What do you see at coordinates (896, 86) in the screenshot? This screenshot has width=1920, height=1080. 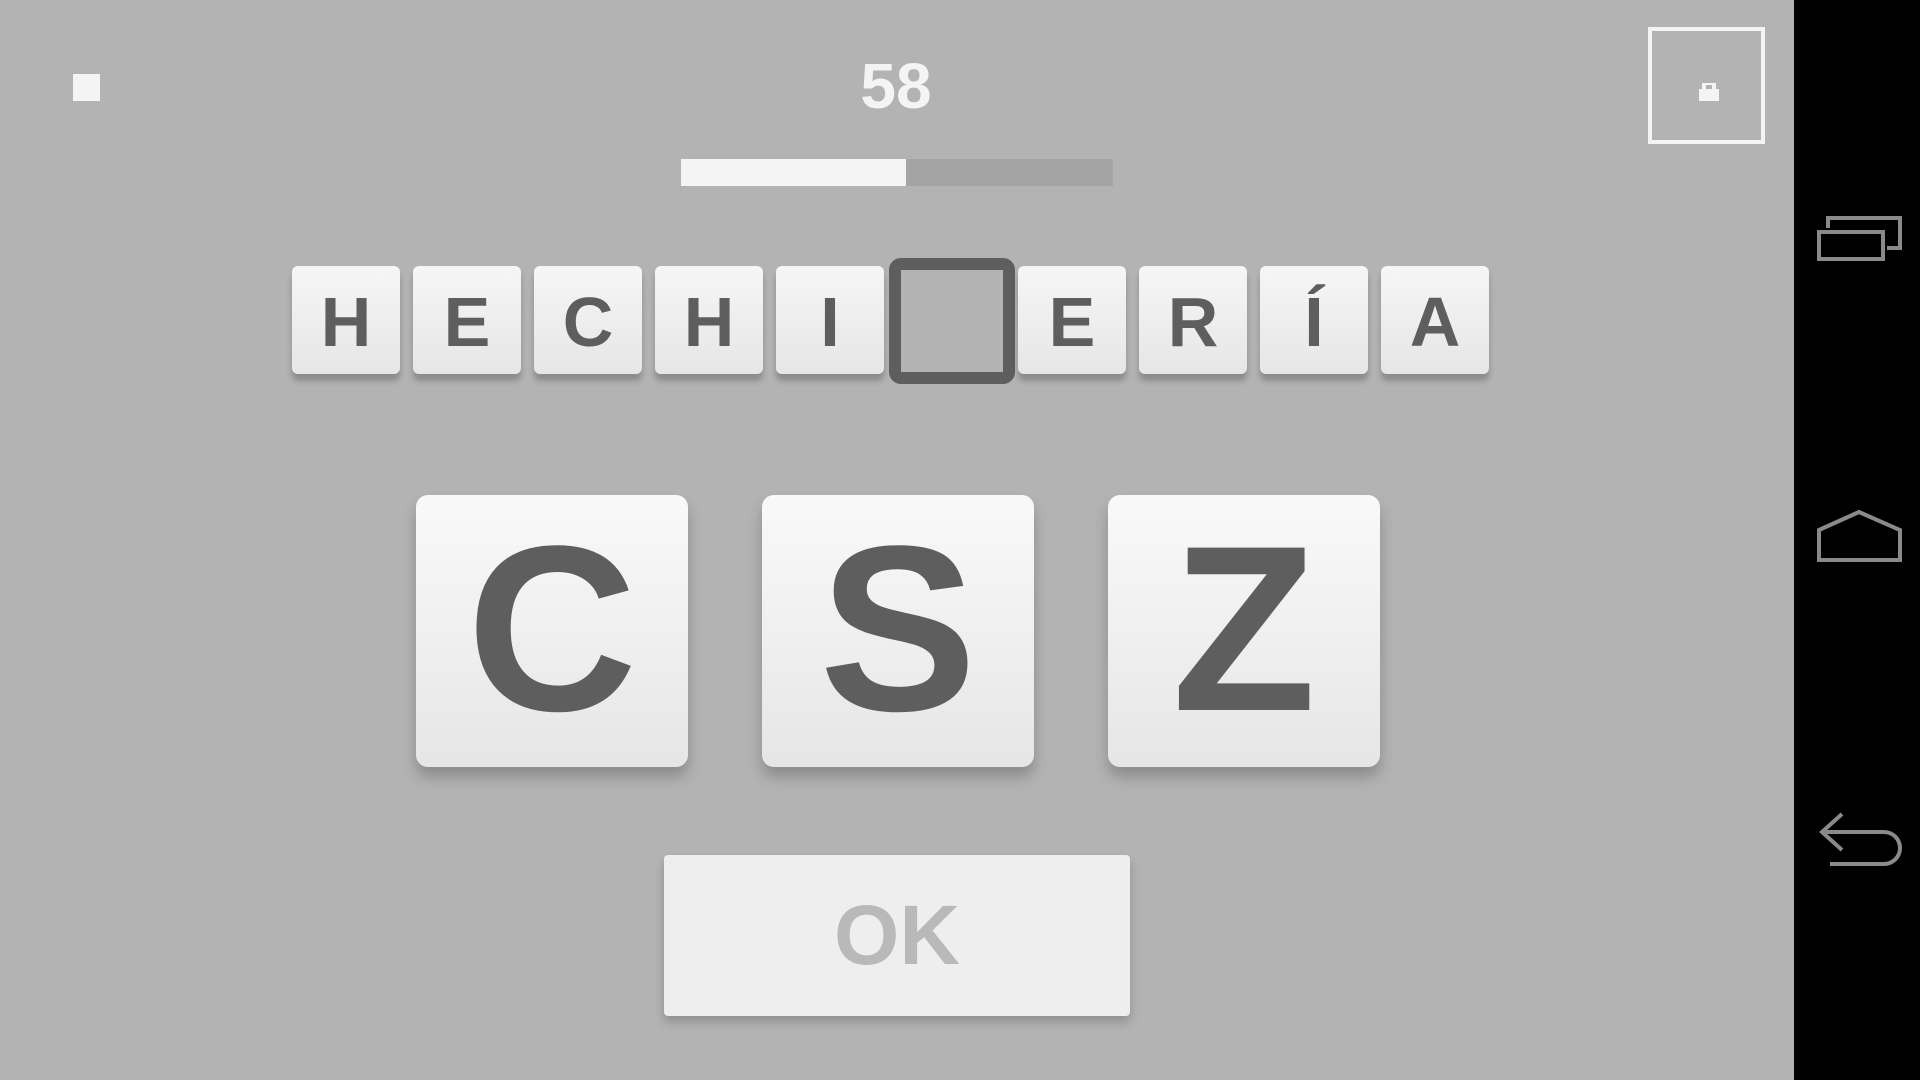 I see `score-display: 58` at bounding box center [896, 86].